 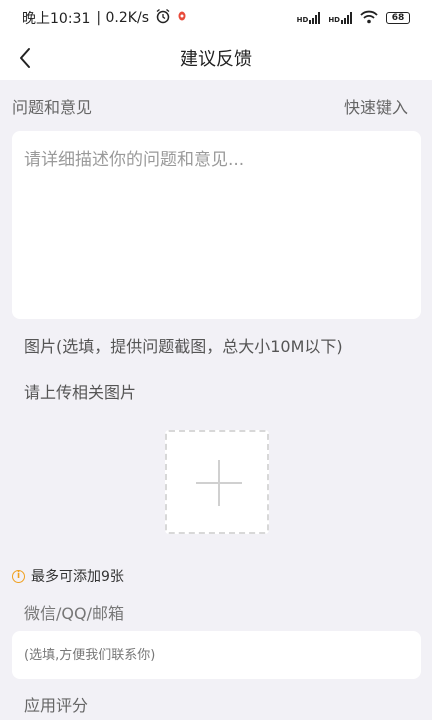 I want to click on info-icon: i, so click(x=18, y=576).